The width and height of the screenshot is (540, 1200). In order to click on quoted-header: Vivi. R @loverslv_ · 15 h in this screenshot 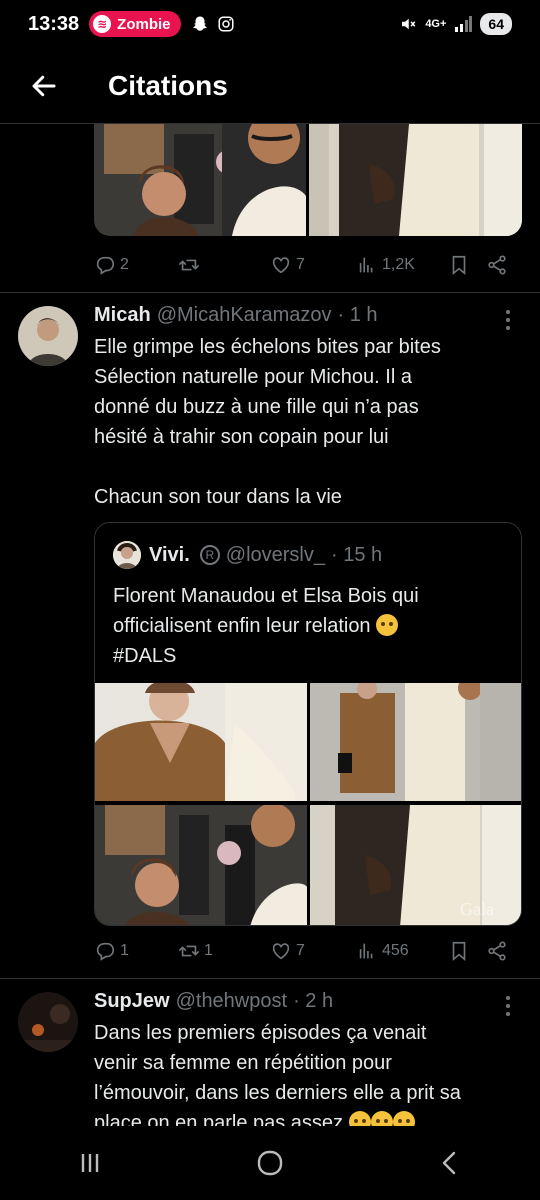, I will do `click(247, 555)`.